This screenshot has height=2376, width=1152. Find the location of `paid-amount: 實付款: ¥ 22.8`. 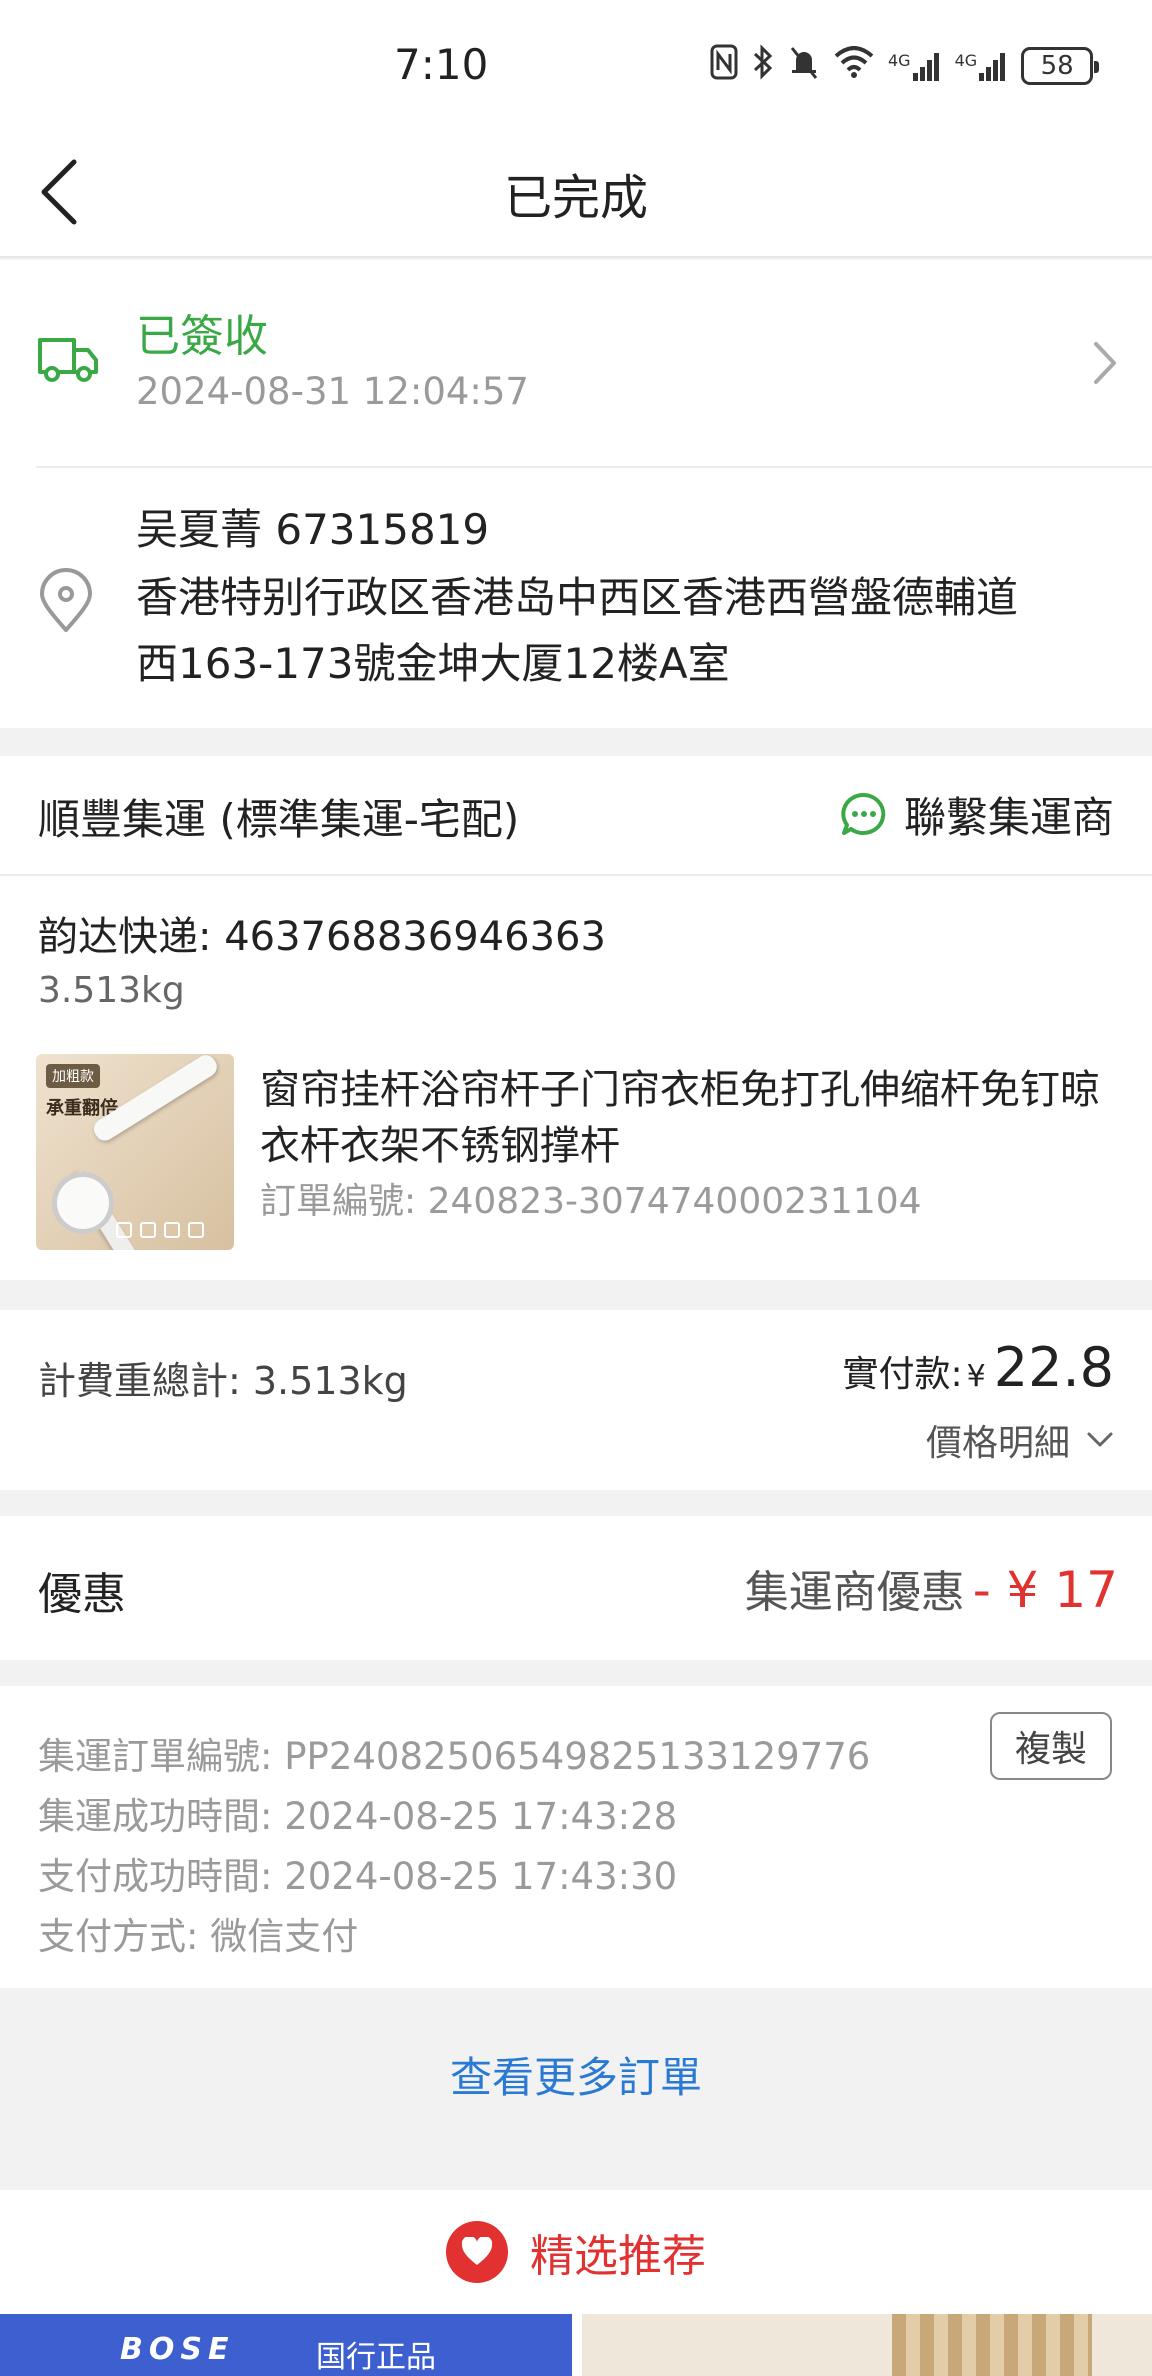

paid-amount: 實付款: ¥ 22.8 is located at coordinates (978, 1367).